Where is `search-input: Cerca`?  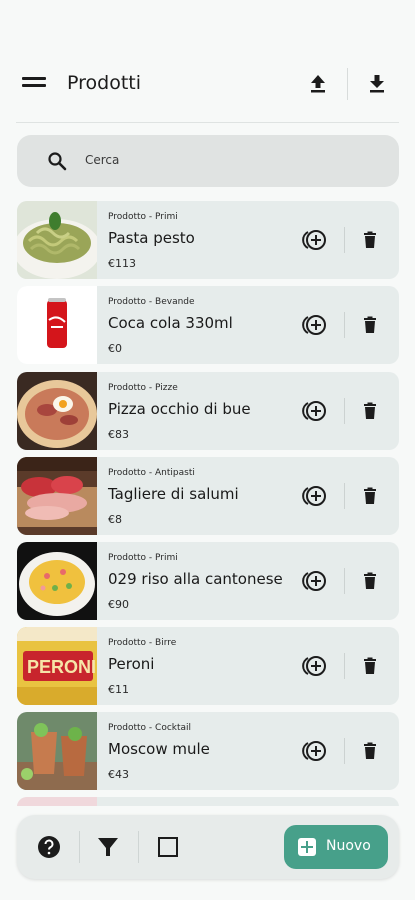 search-input: Cerca is located at coordinates (102, 160).